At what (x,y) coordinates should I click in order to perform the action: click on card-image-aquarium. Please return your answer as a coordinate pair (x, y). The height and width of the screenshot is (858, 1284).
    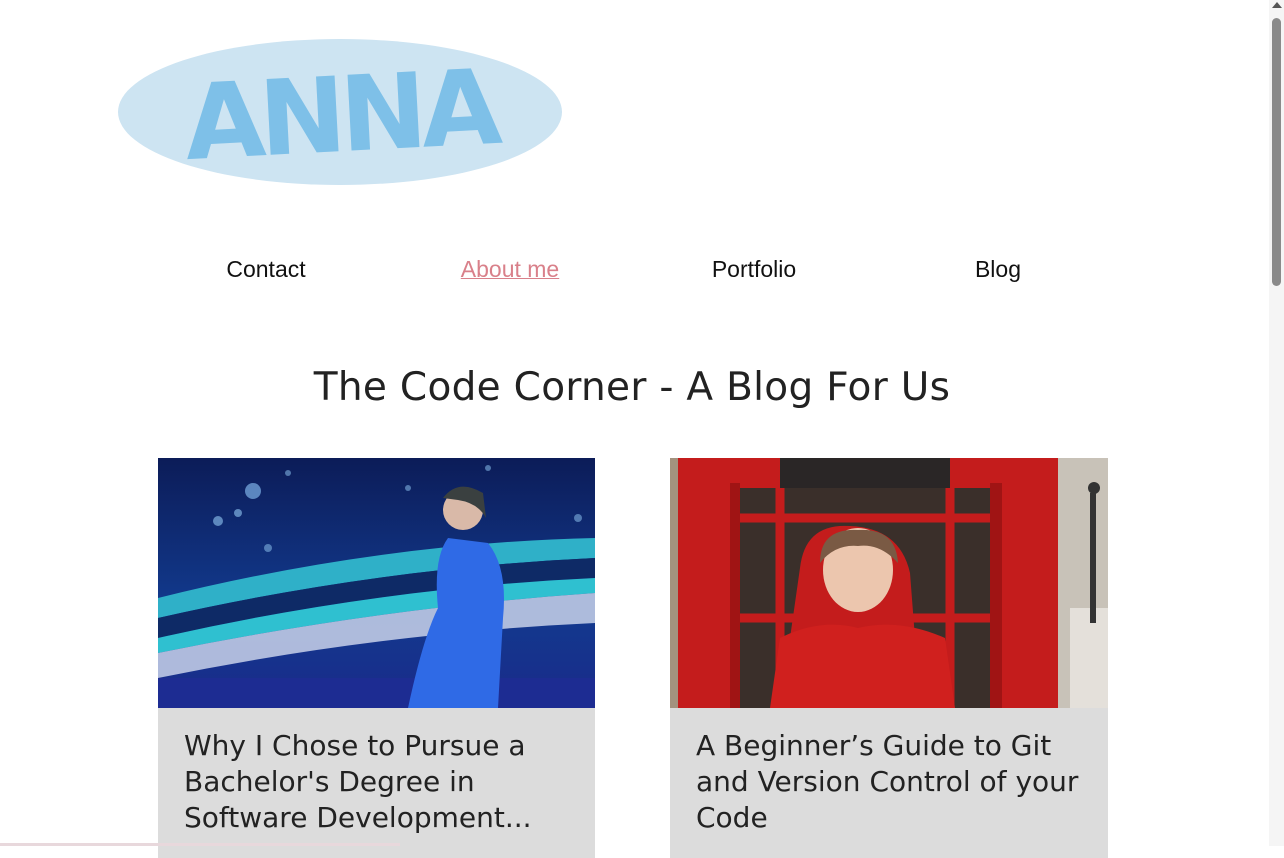
    Looking at the image, I should click on (376, 583).